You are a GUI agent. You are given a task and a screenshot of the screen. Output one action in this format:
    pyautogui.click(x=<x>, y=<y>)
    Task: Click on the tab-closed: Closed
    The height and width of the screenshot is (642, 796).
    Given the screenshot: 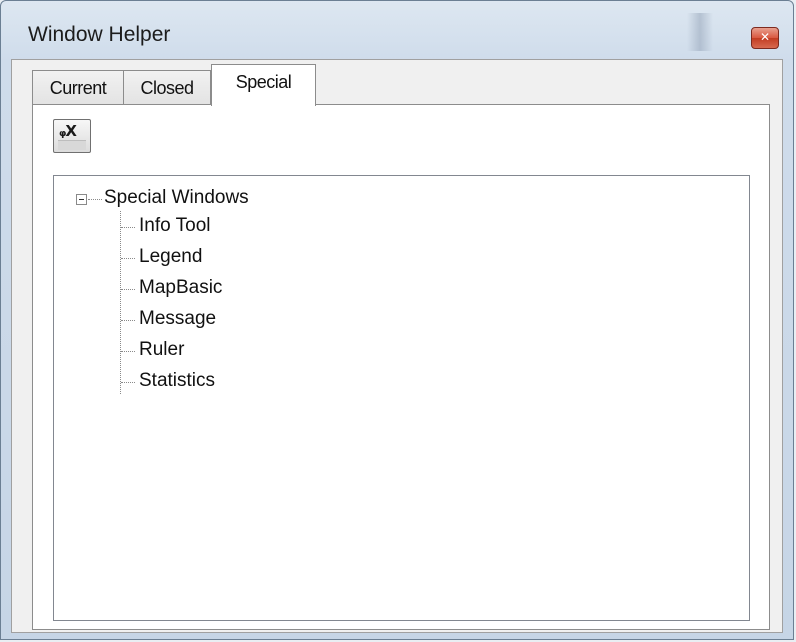 What is the action you would take?
    pyautogui.click(x=167, y=87)
    